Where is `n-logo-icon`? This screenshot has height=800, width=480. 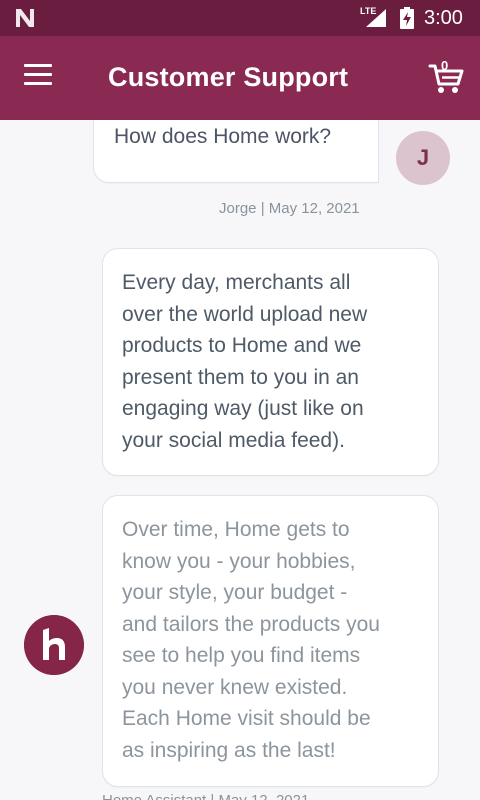
n-logo-icon is located at coordinates (25, 18).